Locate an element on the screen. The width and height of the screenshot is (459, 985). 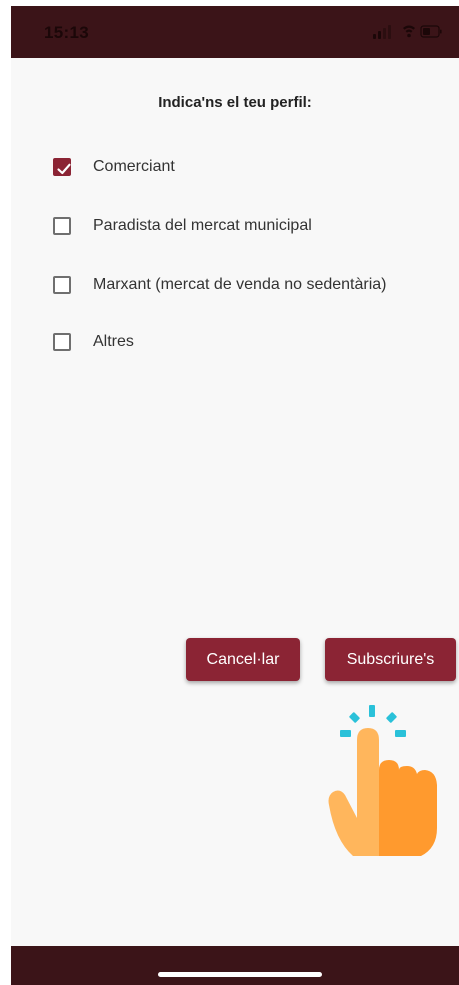
page-title: Indica'ns el teu perfil: is located at coordinates (235, 102).